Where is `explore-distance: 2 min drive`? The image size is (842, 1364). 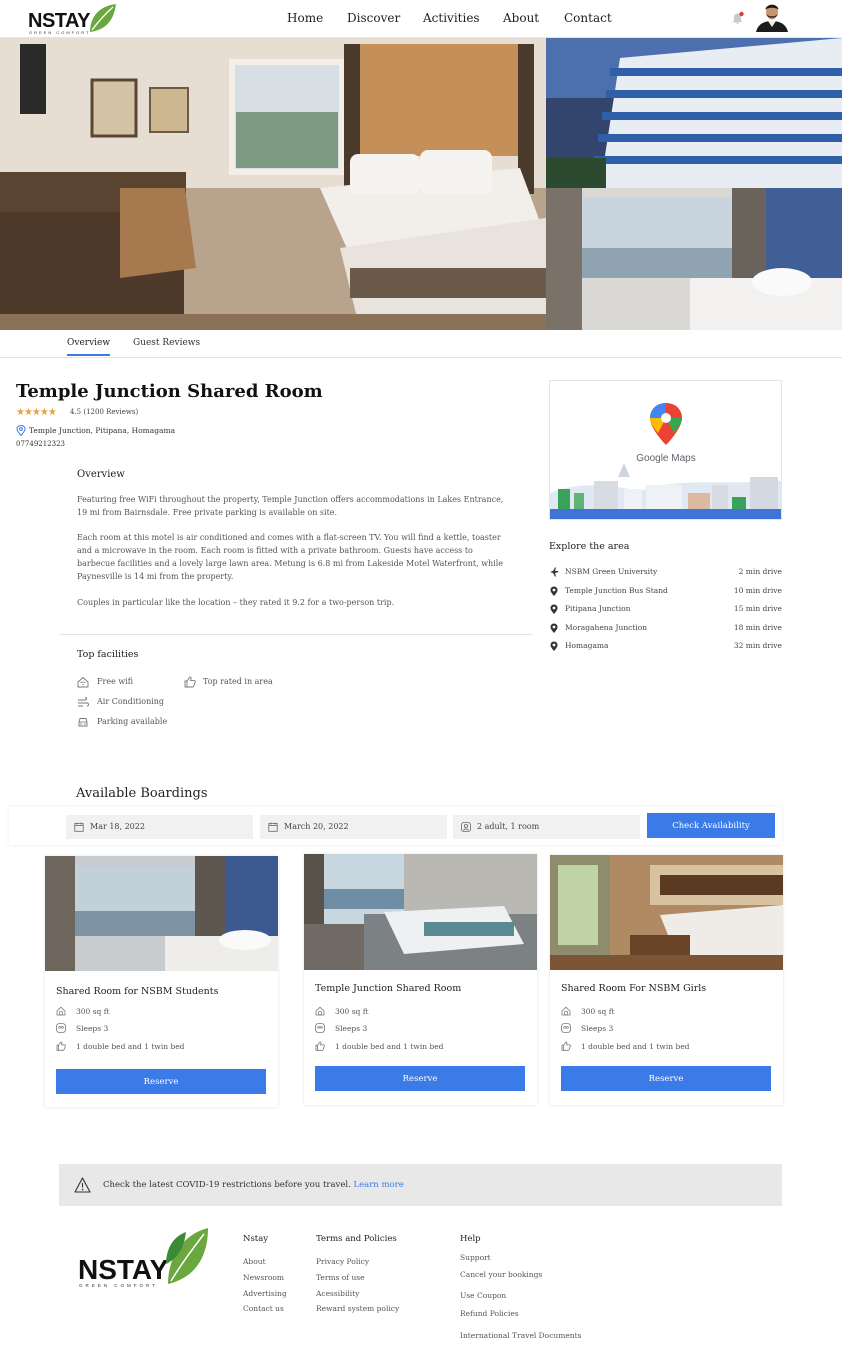
explore-distance: 2 min drive is located at coordinates (760, 571).